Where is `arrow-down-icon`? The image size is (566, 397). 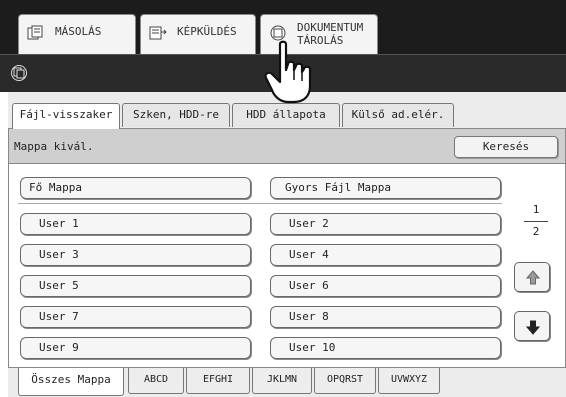
arrow-down-icon is located at coordinates (533, 327).